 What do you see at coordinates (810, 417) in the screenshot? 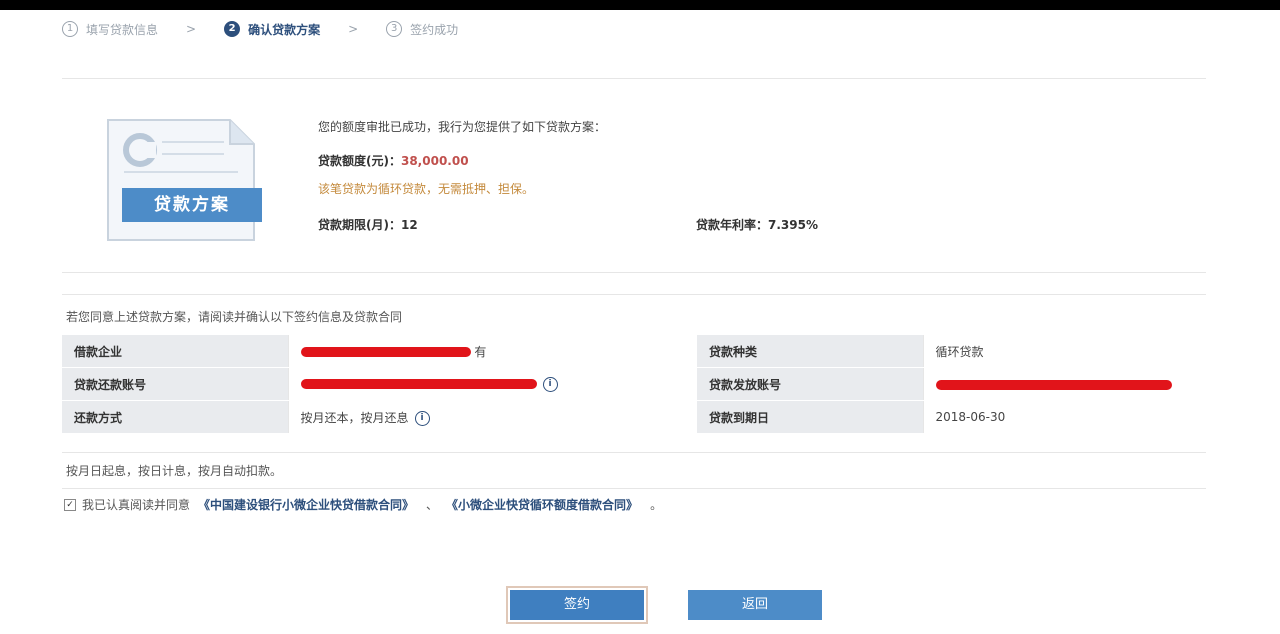
I see `due-date-label: 贷款到期日` at bounding box center [810, 417].